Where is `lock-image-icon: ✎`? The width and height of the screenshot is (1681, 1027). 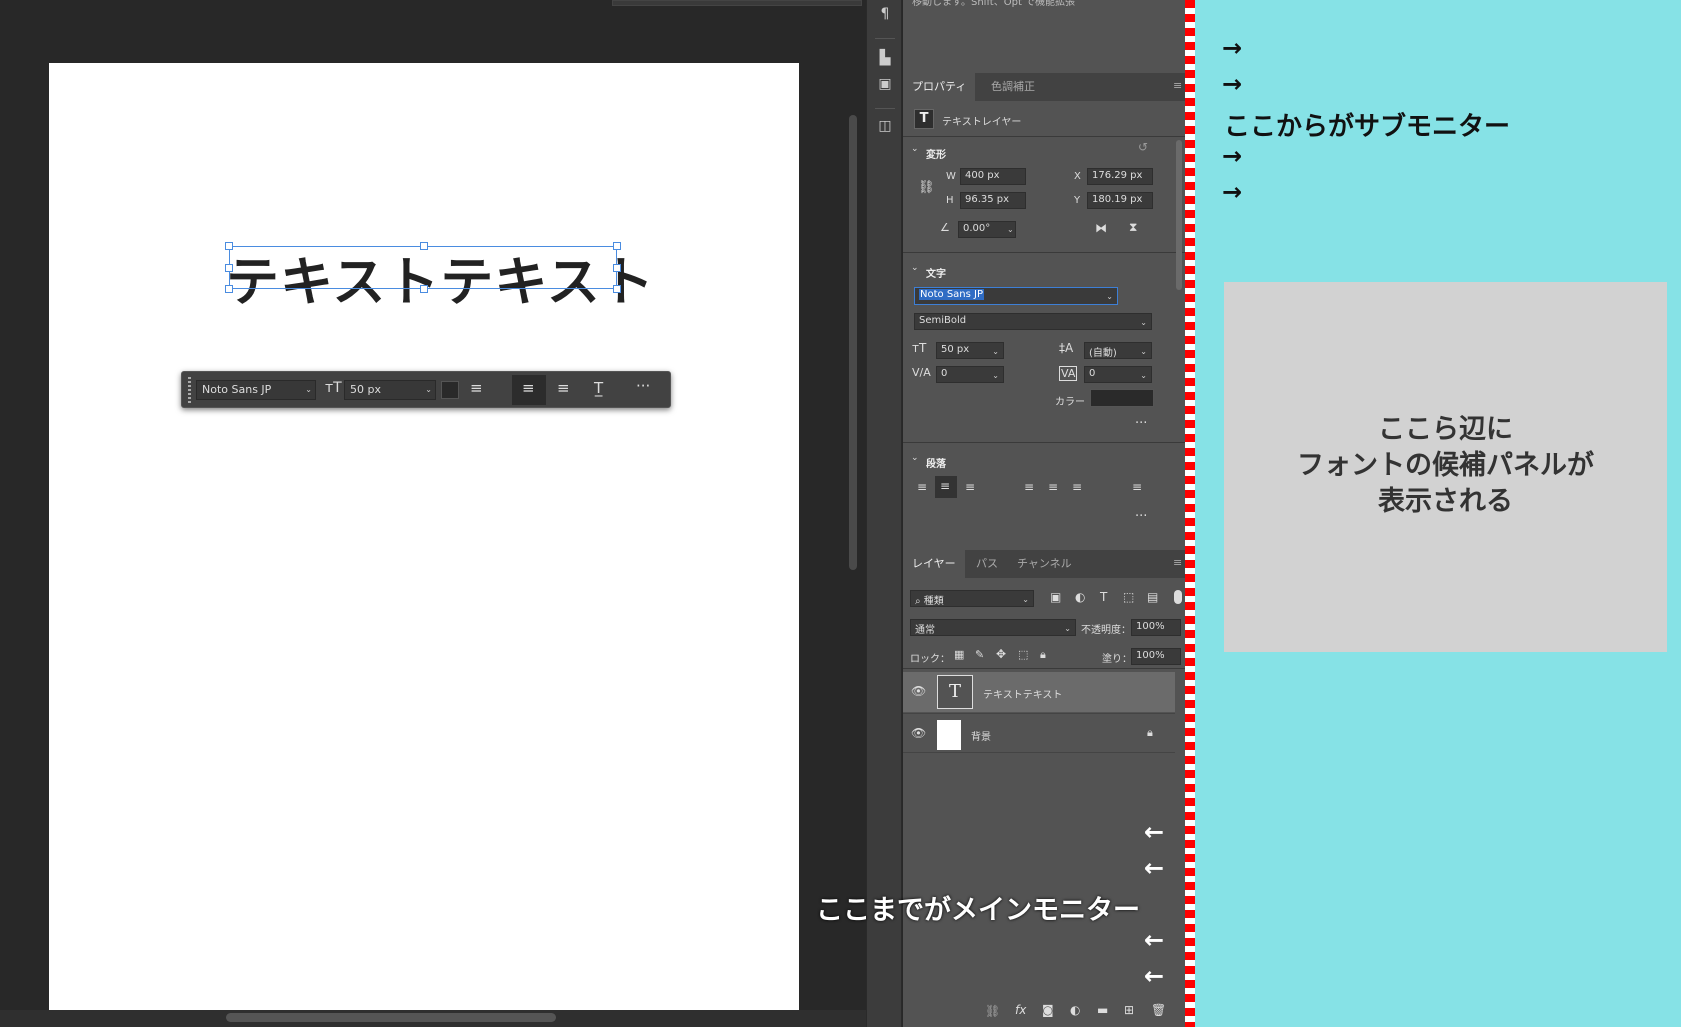 lock-image-icon: ✎ is located at coordinates (979, 654).